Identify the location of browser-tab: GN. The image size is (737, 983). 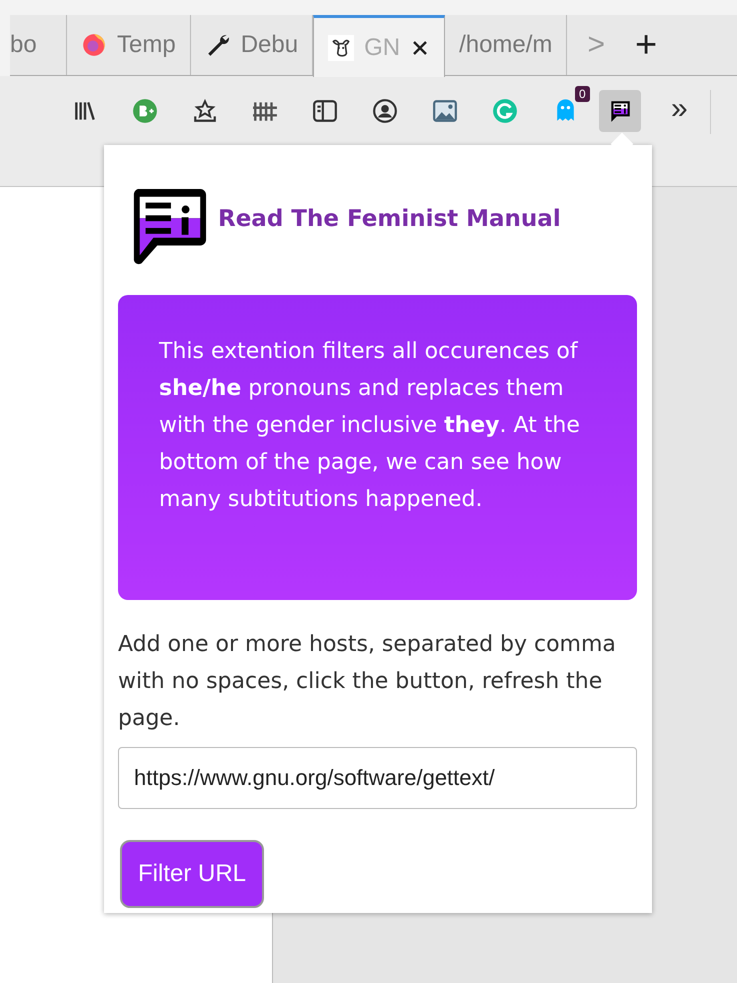
(379, 46).